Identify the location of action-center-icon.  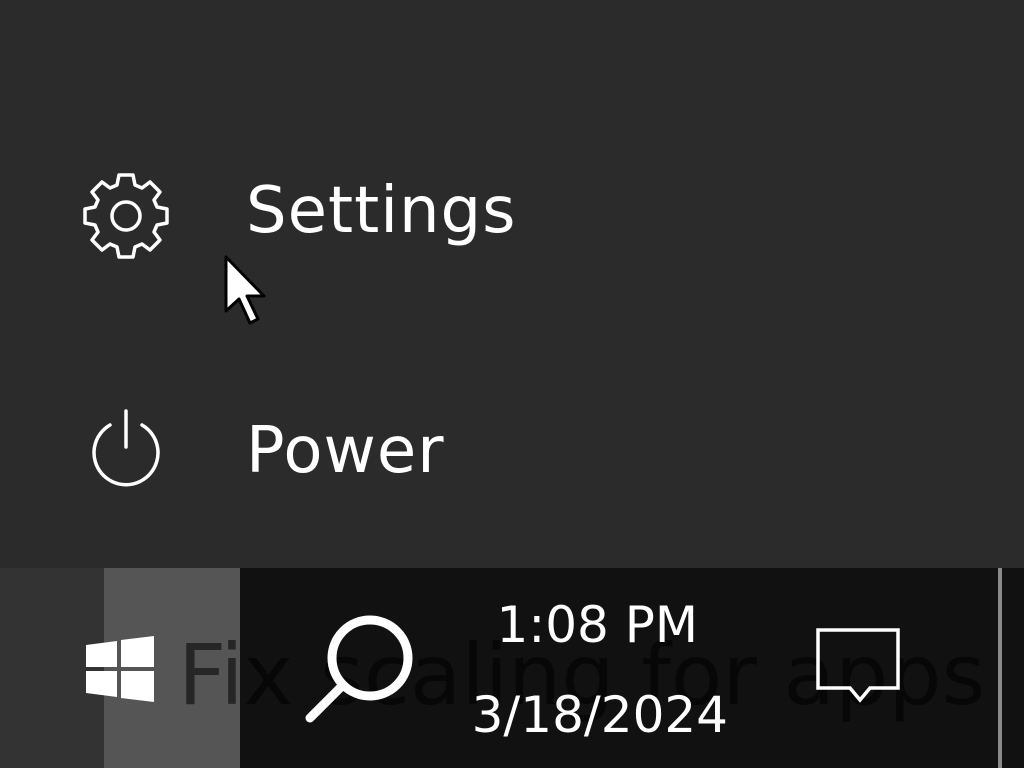
(860, 666).